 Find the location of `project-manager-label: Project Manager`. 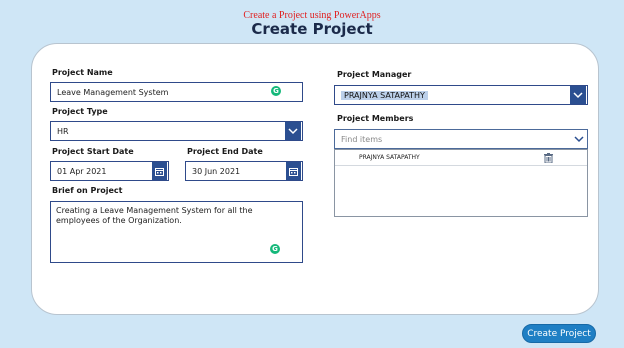

project-manager-label: Project Manager is located at coordinates (374, 74).